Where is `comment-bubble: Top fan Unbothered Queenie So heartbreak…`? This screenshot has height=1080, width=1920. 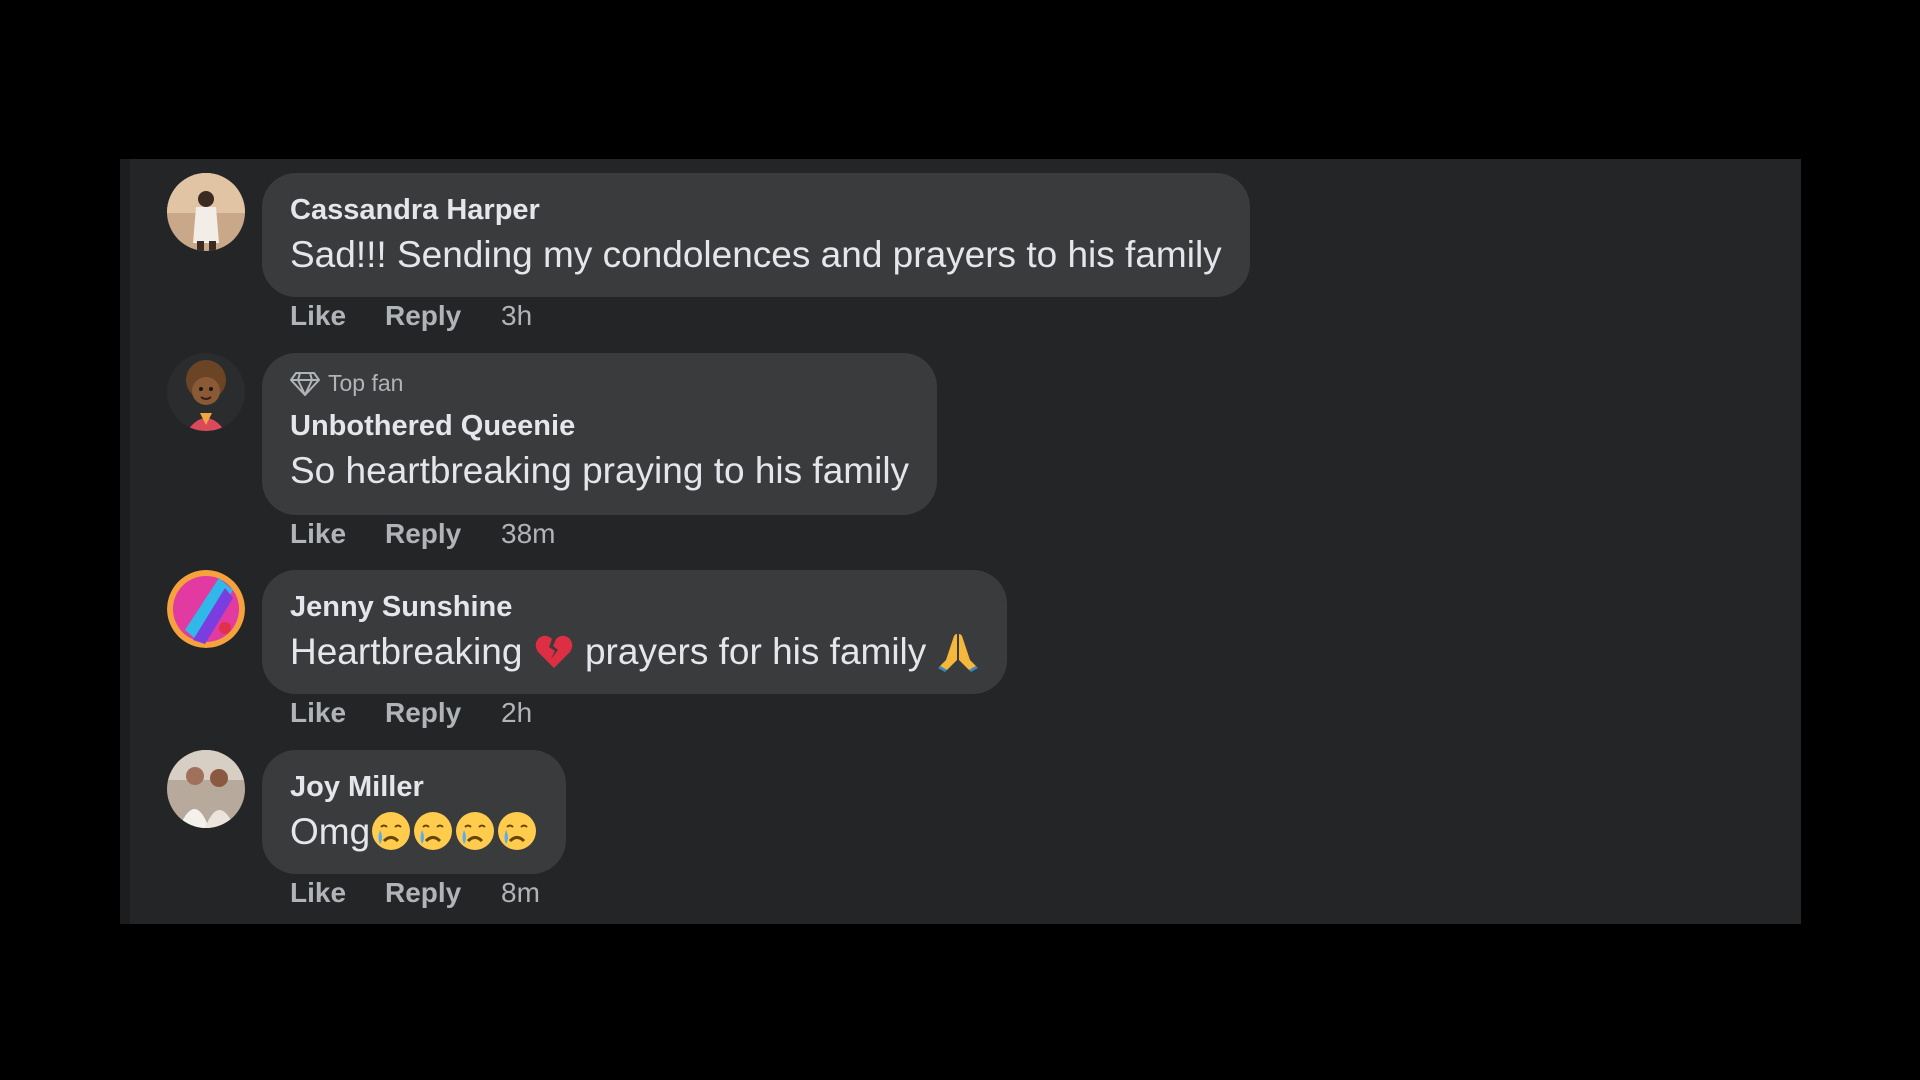
comment-bubble: Top fan Unbothered Queenie So heartbreak… is located at coordinates (600, 434).